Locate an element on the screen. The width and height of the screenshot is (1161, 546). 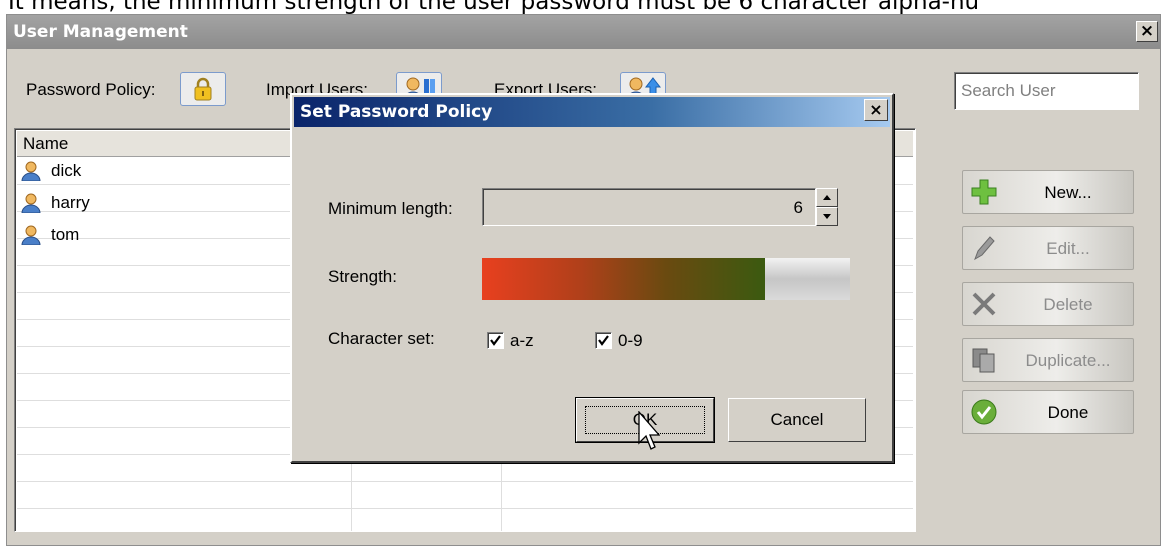
arrow-cursor-icon is located at coordinates (649, 430).